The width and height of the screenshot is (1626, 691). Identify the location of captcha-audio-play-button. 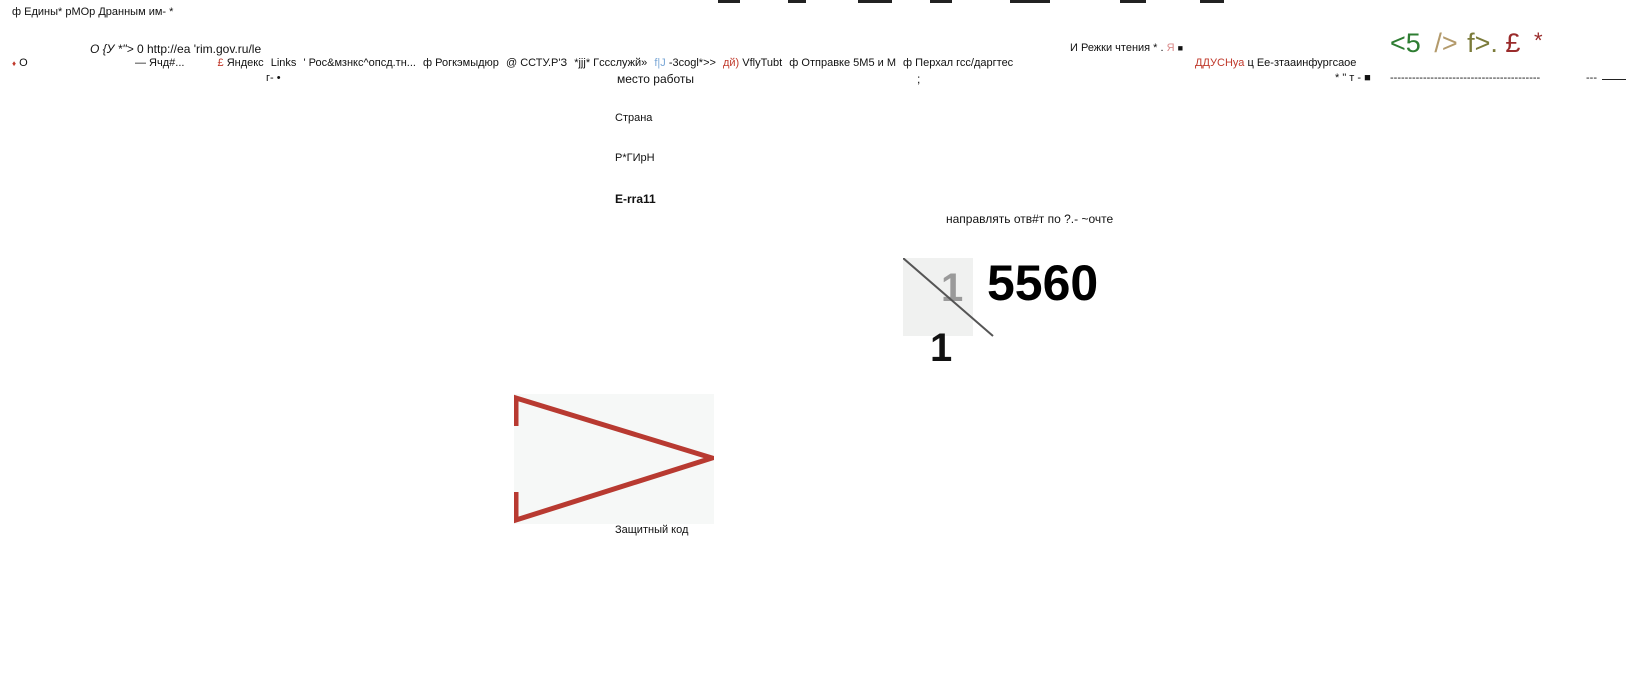
(617, 459).